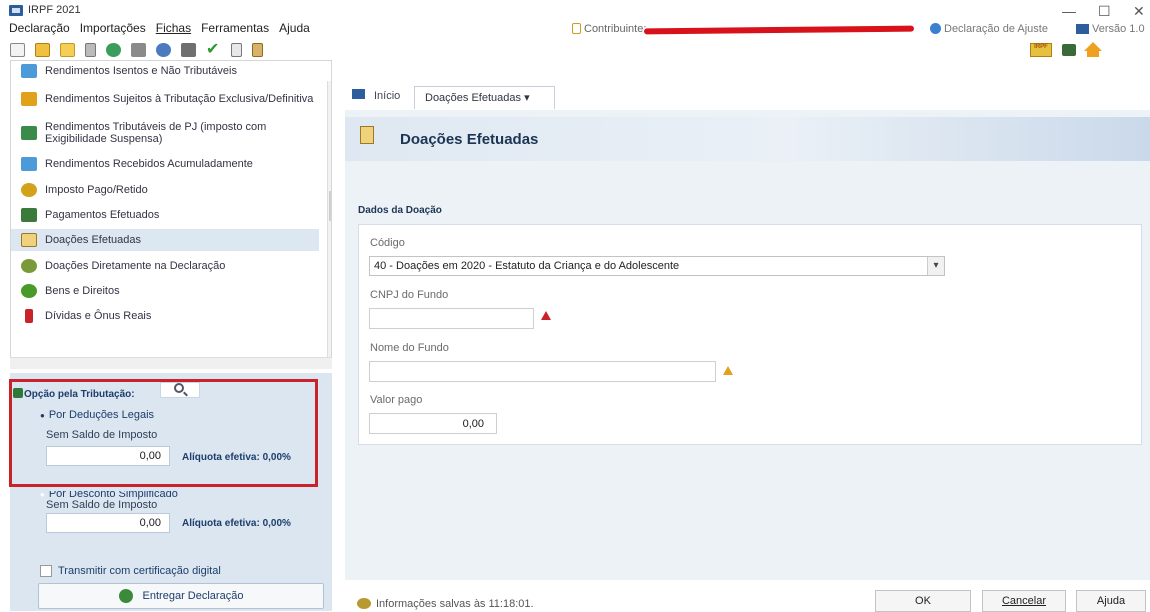 Image resolution: width=1150 pixels, height=612 pixels. I want to click on nav-item-label: Dívidas e Ônus Reais, so click(98, 316).